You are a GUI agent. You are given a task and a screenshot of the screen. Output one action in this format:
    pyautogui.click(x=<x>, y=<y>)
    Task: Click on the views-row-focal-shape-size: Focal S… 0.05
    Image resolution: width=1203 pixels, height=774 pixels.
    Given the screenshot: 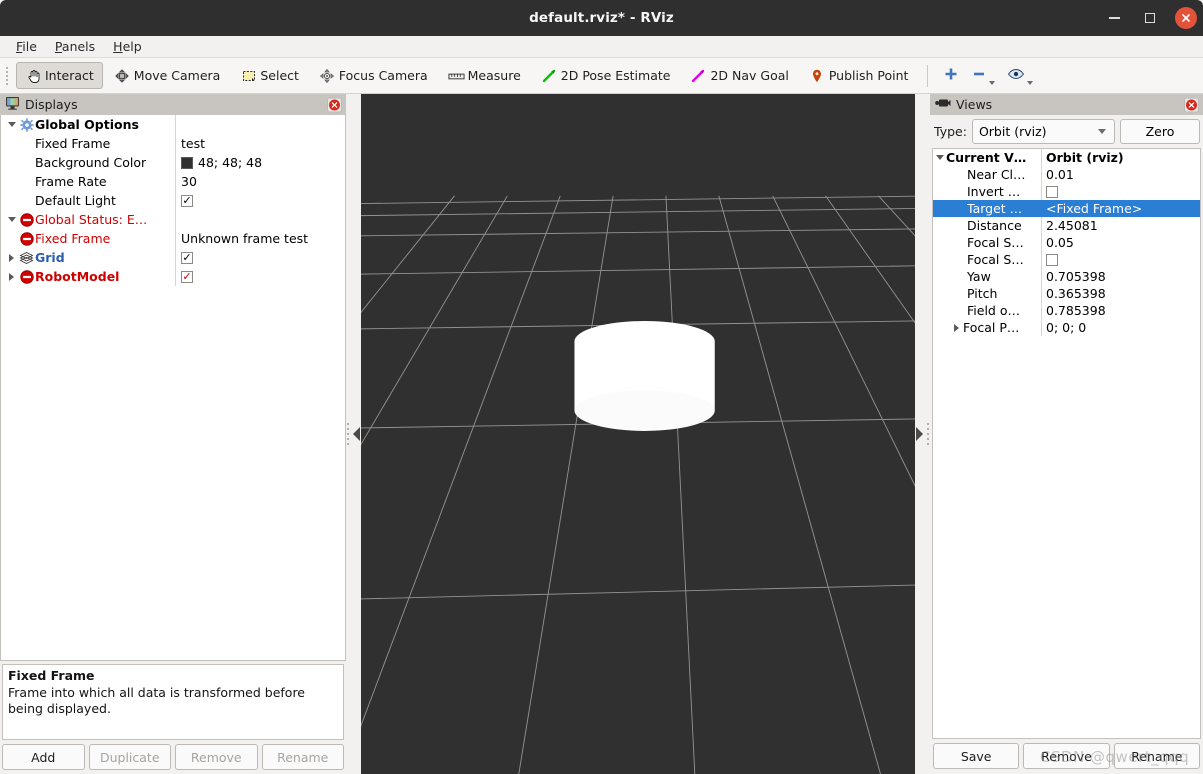 What is the action you would take?
    pyautogui.click(x=1066, y=242)
    